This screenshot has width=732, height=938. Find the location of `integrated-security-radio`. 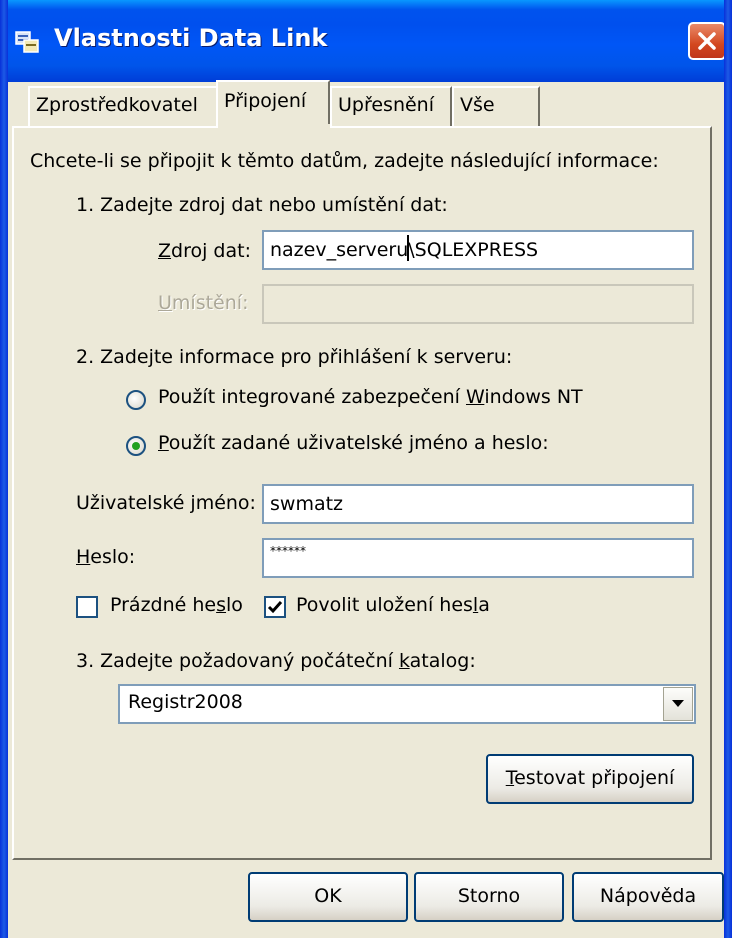

integrated-security-radio is located at coordinates (136, 400).